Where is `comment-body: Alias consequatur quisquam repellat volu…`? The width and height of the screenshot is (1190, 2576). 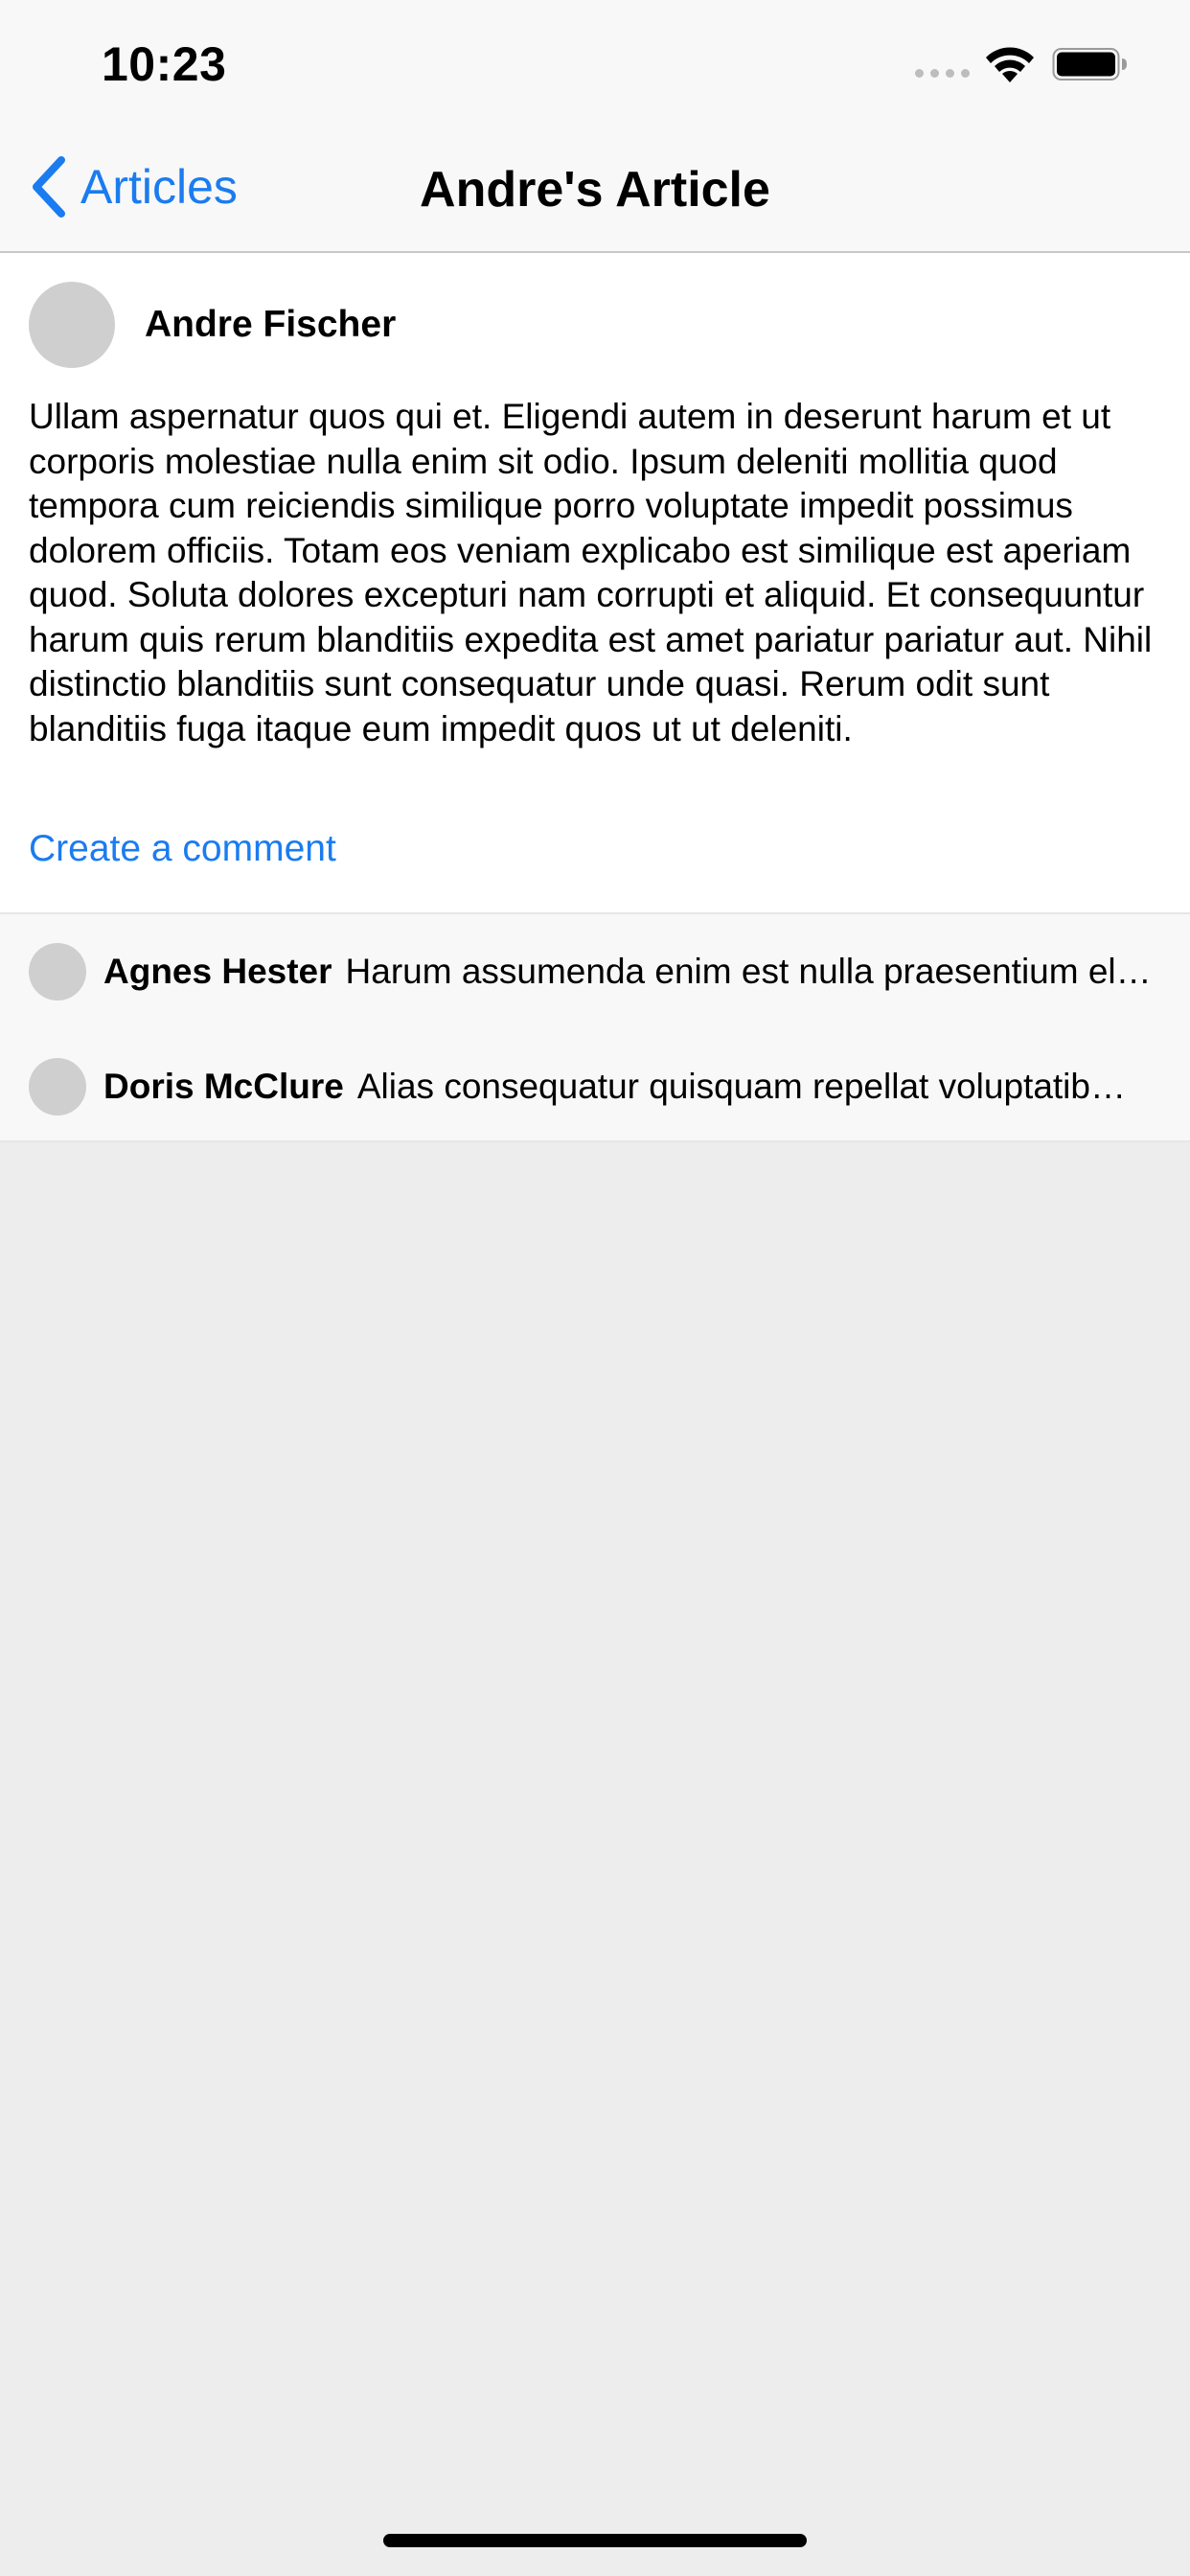 comment-body: Alias consequatur quisquam repellat volu… is located at coordinates (741, 1086).